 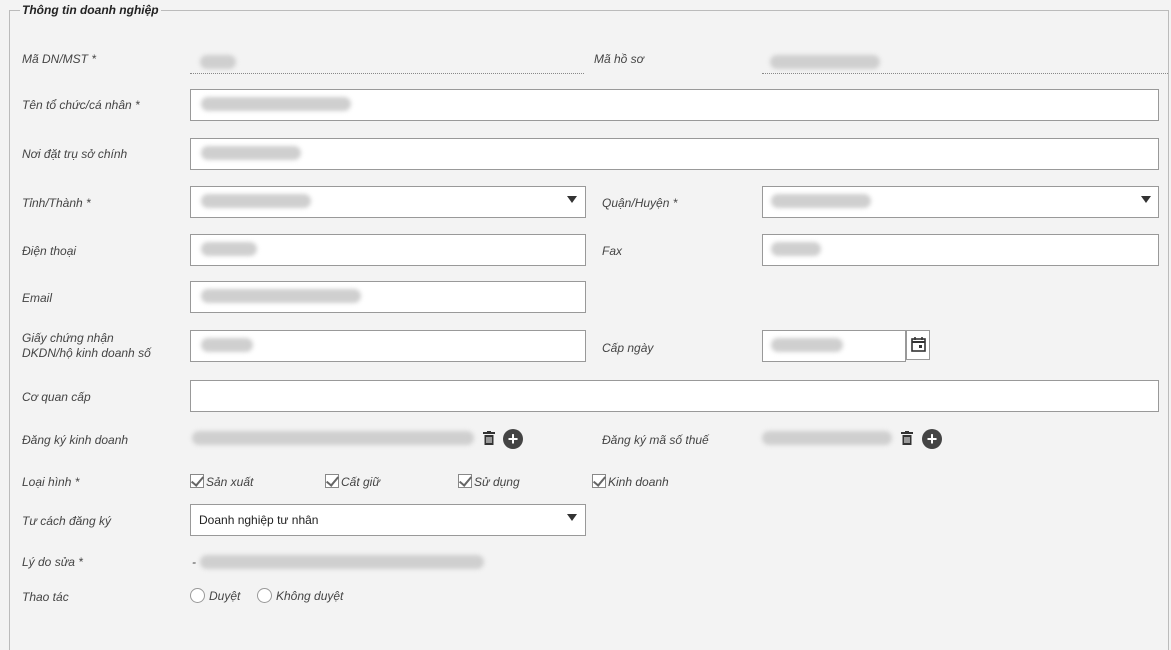 What do you see at coordinates (342, 562) in the screenshot?
I see `ly-do-sua-blurred` at bounding box center [342, 562].